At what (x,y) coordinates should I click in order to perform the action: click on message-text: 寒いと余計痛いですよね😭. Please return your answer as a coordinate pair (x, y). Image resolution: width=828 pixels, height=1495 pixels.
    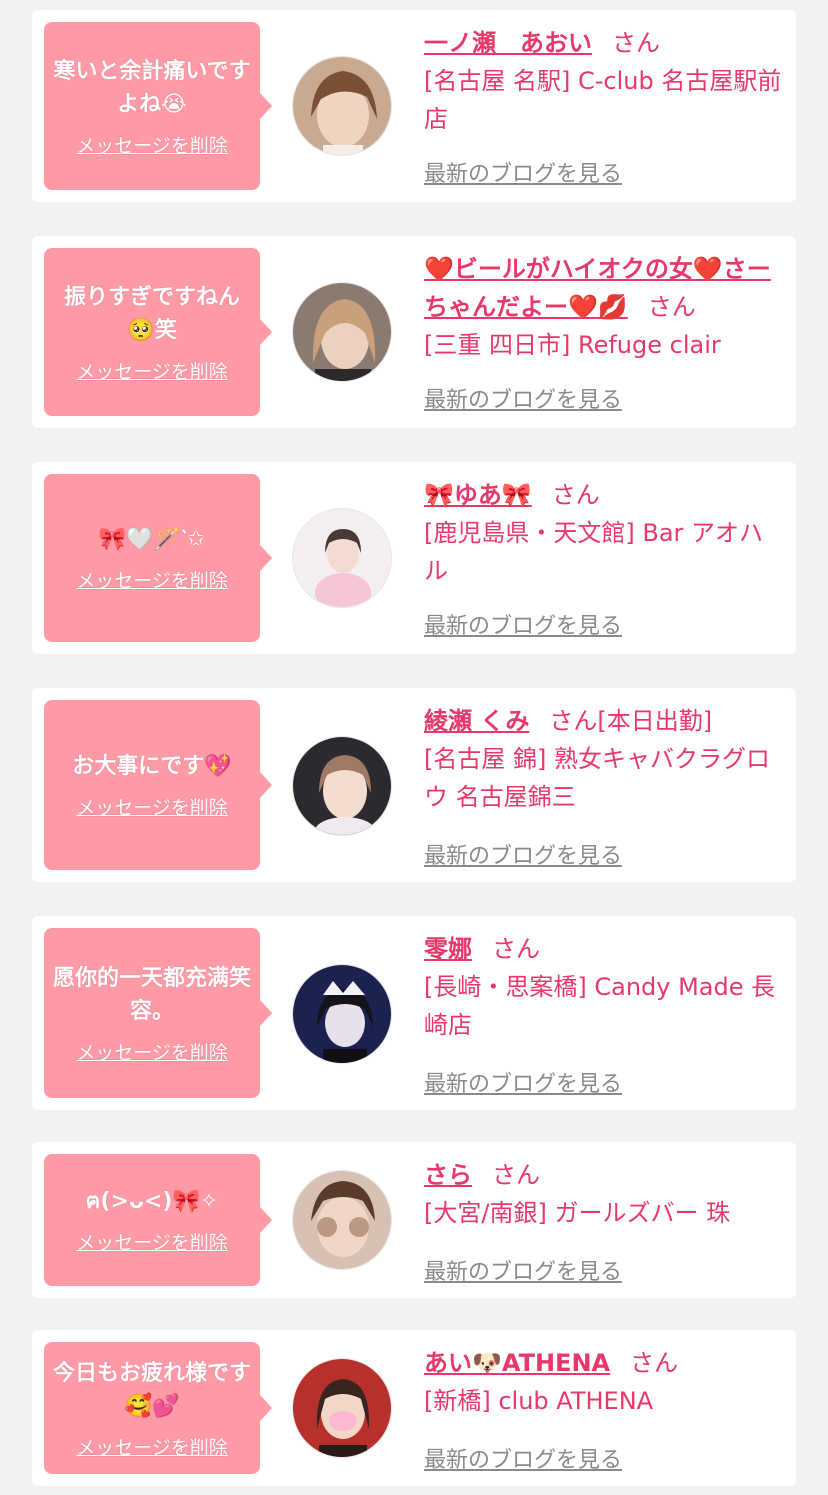
    Looking at the image, I should click on (152, 87).